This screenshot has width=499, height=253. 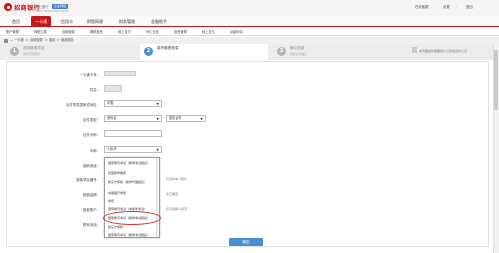 What do you see at coordinates (133, 149) in the screenshot?
I see `currency-select: 人民币 ▼` at bounding box center [133, 149].